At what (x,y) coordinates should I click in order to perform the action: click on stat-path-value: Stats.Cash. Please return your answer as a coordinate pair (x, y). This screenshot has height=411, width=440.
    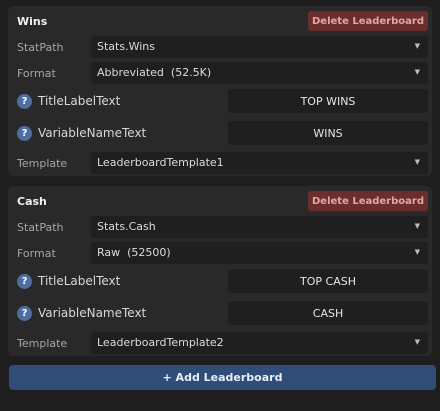
    Looking at the image, I should click on (126, 226).